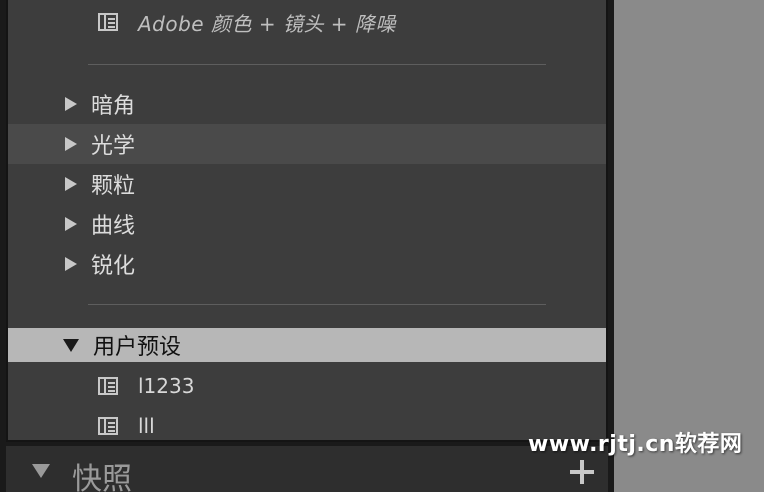  What do you see at coordinates (113, 226) in the screenshot?
I see `preset-group-label: 曲线` at bounding box center [113, 226].